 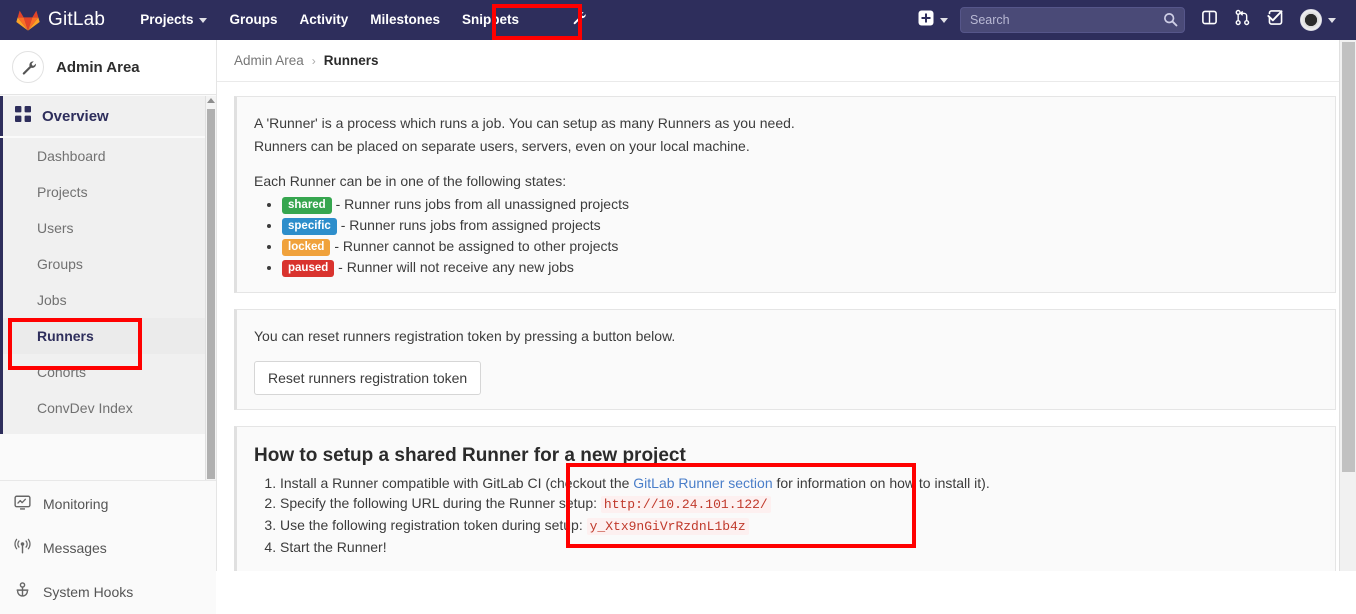 What do you see at coordinates (109, 264) in the screenshot?
I see `sidebar-item-groups: Groups` at bounding box center [109, 264].